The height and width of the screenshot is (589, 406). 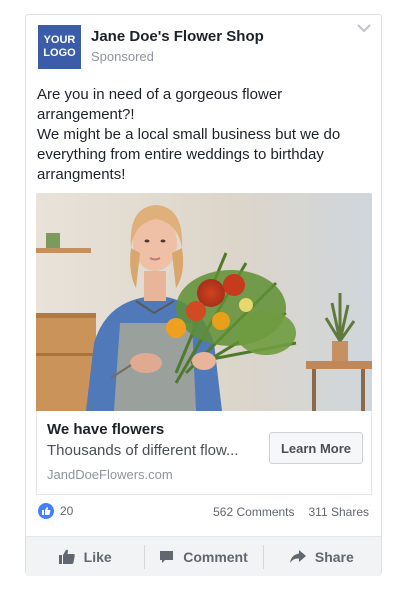 What do you see at coordinates (316, 448) in the screenshot?
I see `learn-more-button: Learn More` at bounding box center [316, 448].